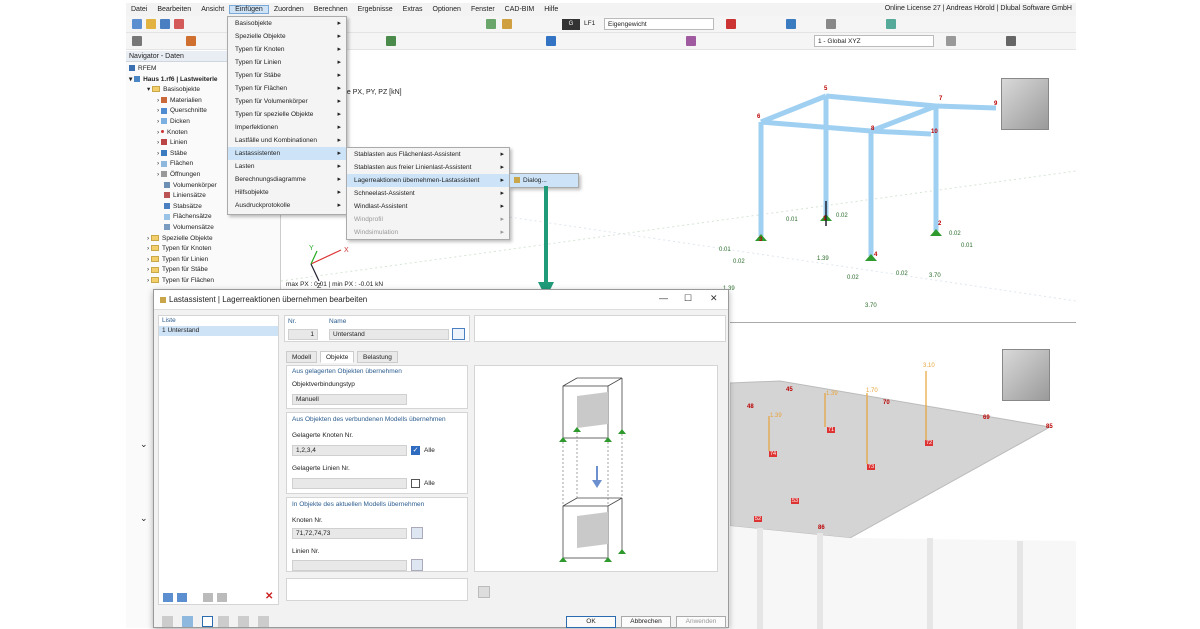  What do you see at coordinates (174, 9) in the screenshot?
I see `menu-bearbeiten: Bearbeiten` at bounding box center [174, 9].